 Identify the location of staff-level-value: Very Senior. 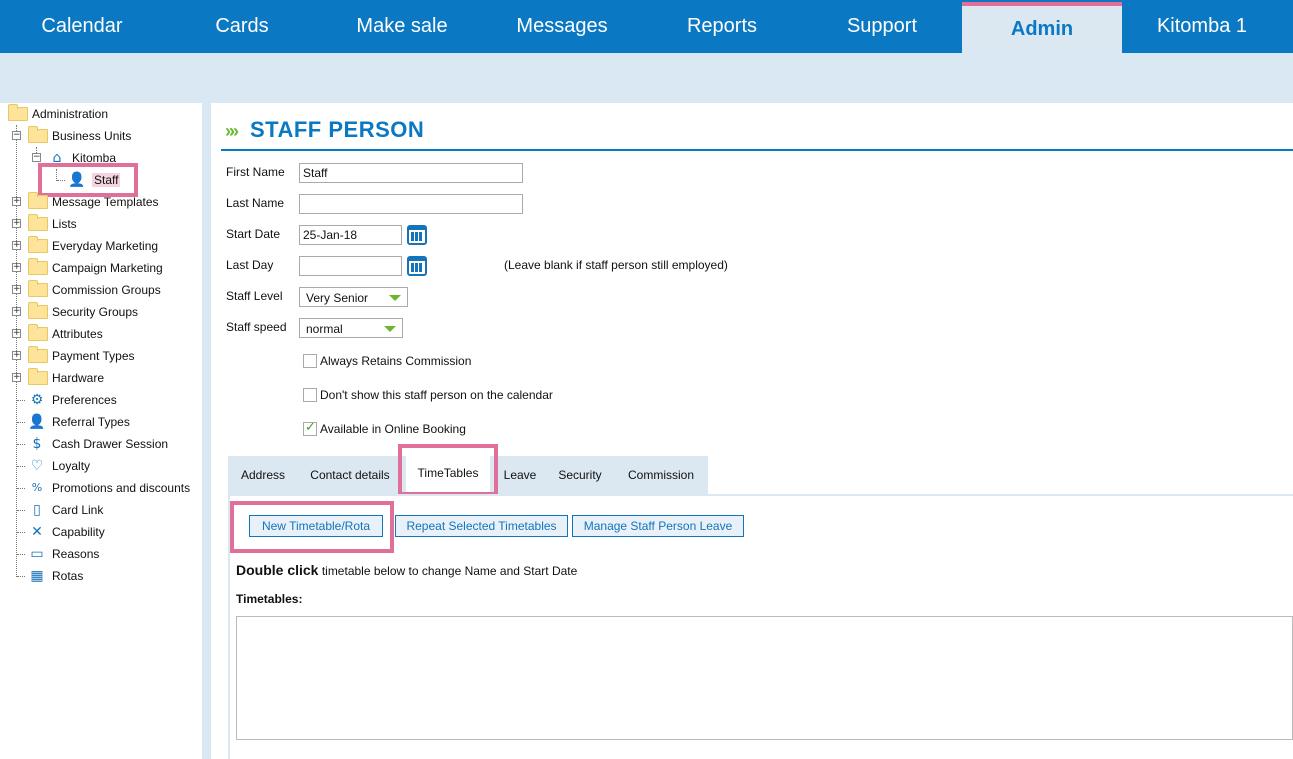
(337, 298).